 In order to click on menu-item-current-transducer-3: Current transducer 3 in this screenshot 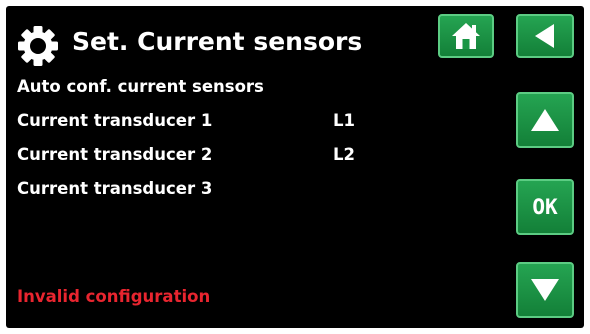, I will do `click(114, 189)`.